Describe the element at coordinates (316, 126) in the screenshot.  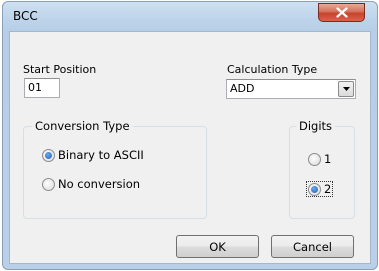
I see `digits-title: Digits` at that location.